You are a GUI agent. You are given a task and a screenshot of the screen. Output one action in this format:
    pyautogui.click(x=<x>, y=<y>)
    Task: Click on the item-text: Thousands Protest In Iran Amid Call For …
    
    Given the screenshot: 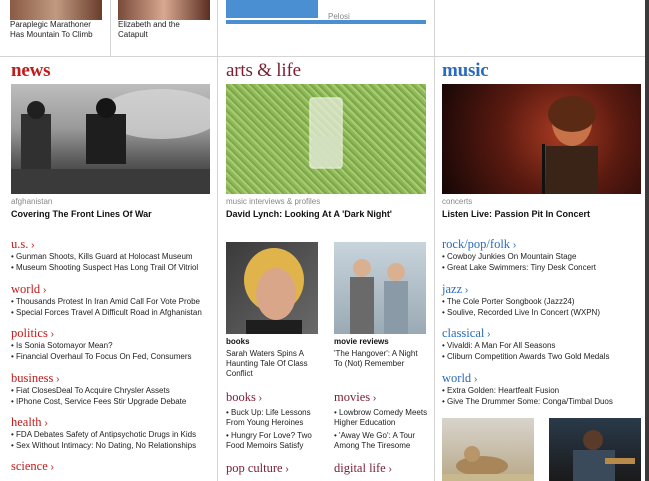 What is the action you would take?
    pyautogui.click(x=107, y=301)
    